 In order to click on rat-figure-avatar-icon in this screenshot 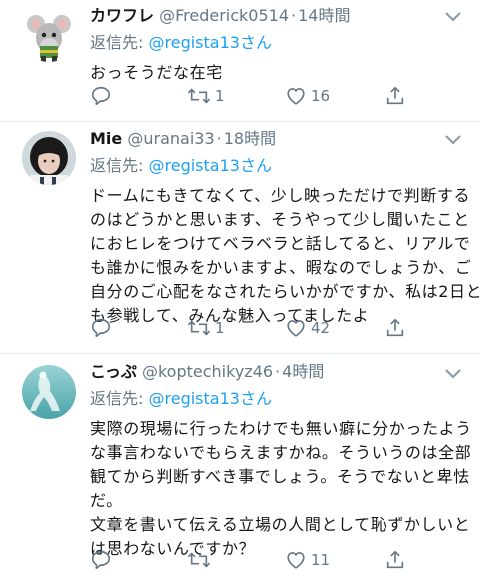, I will do `click(49, 35)`.